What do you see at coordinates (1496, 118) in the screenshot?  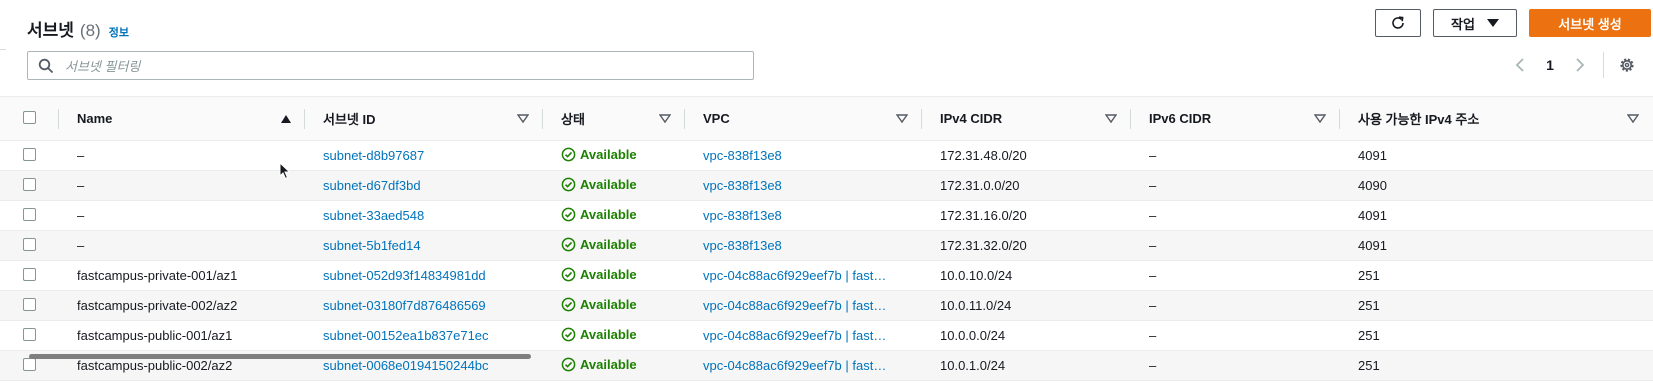 I see `column-header-available-ipv4: 사용 가능한 IPv4 주소` at bounding box center [1496, 118].